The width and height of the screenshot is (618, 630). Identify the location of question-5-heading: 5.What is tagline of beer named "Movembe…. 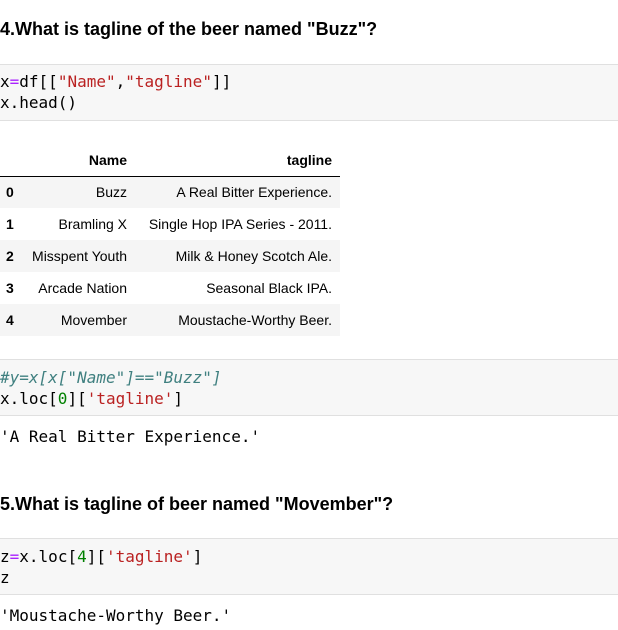
(197, 504).